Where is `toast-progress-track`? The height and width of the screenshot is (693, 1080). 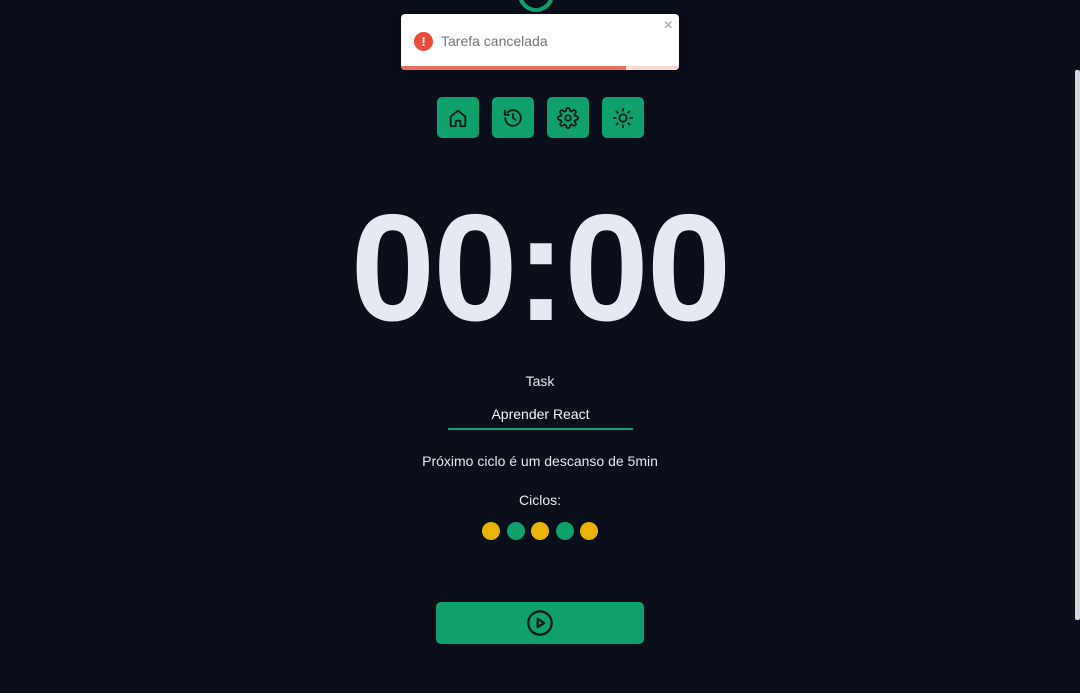
toast-progress-track is located at coordinates (540, 68).